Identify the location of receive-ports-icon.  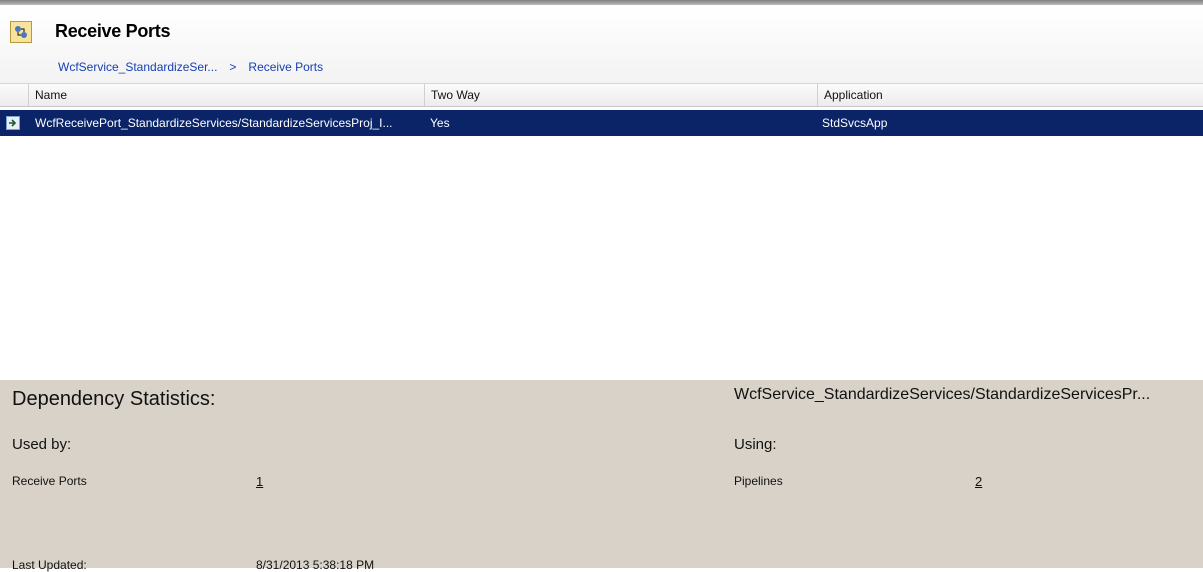
(21, 32).